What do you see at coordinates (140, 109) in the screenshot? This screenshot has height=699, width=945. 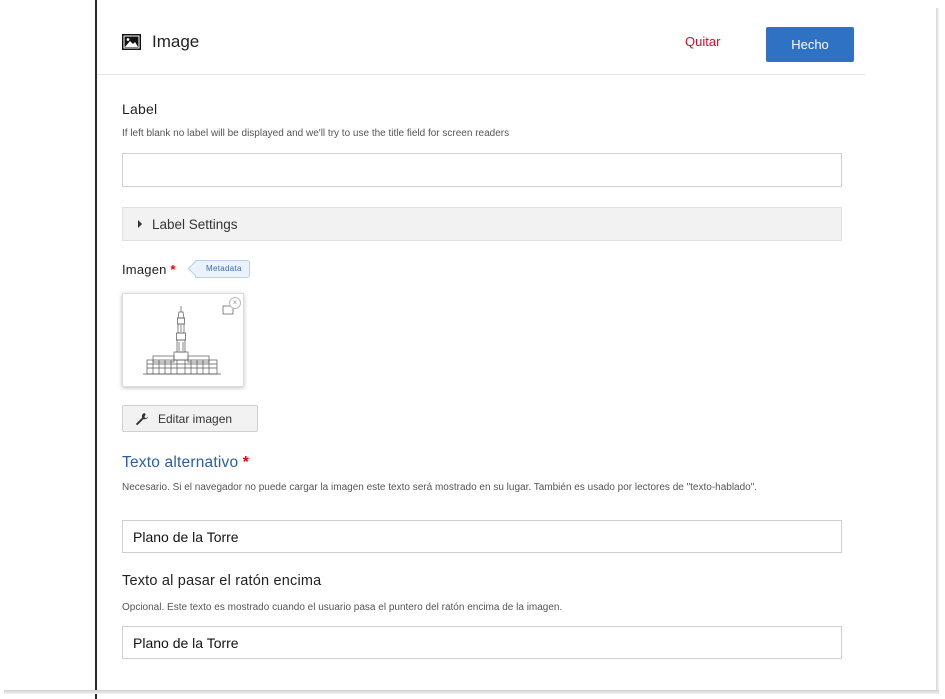 I see `label-field-label: Label` at bounding box center [140, 109].